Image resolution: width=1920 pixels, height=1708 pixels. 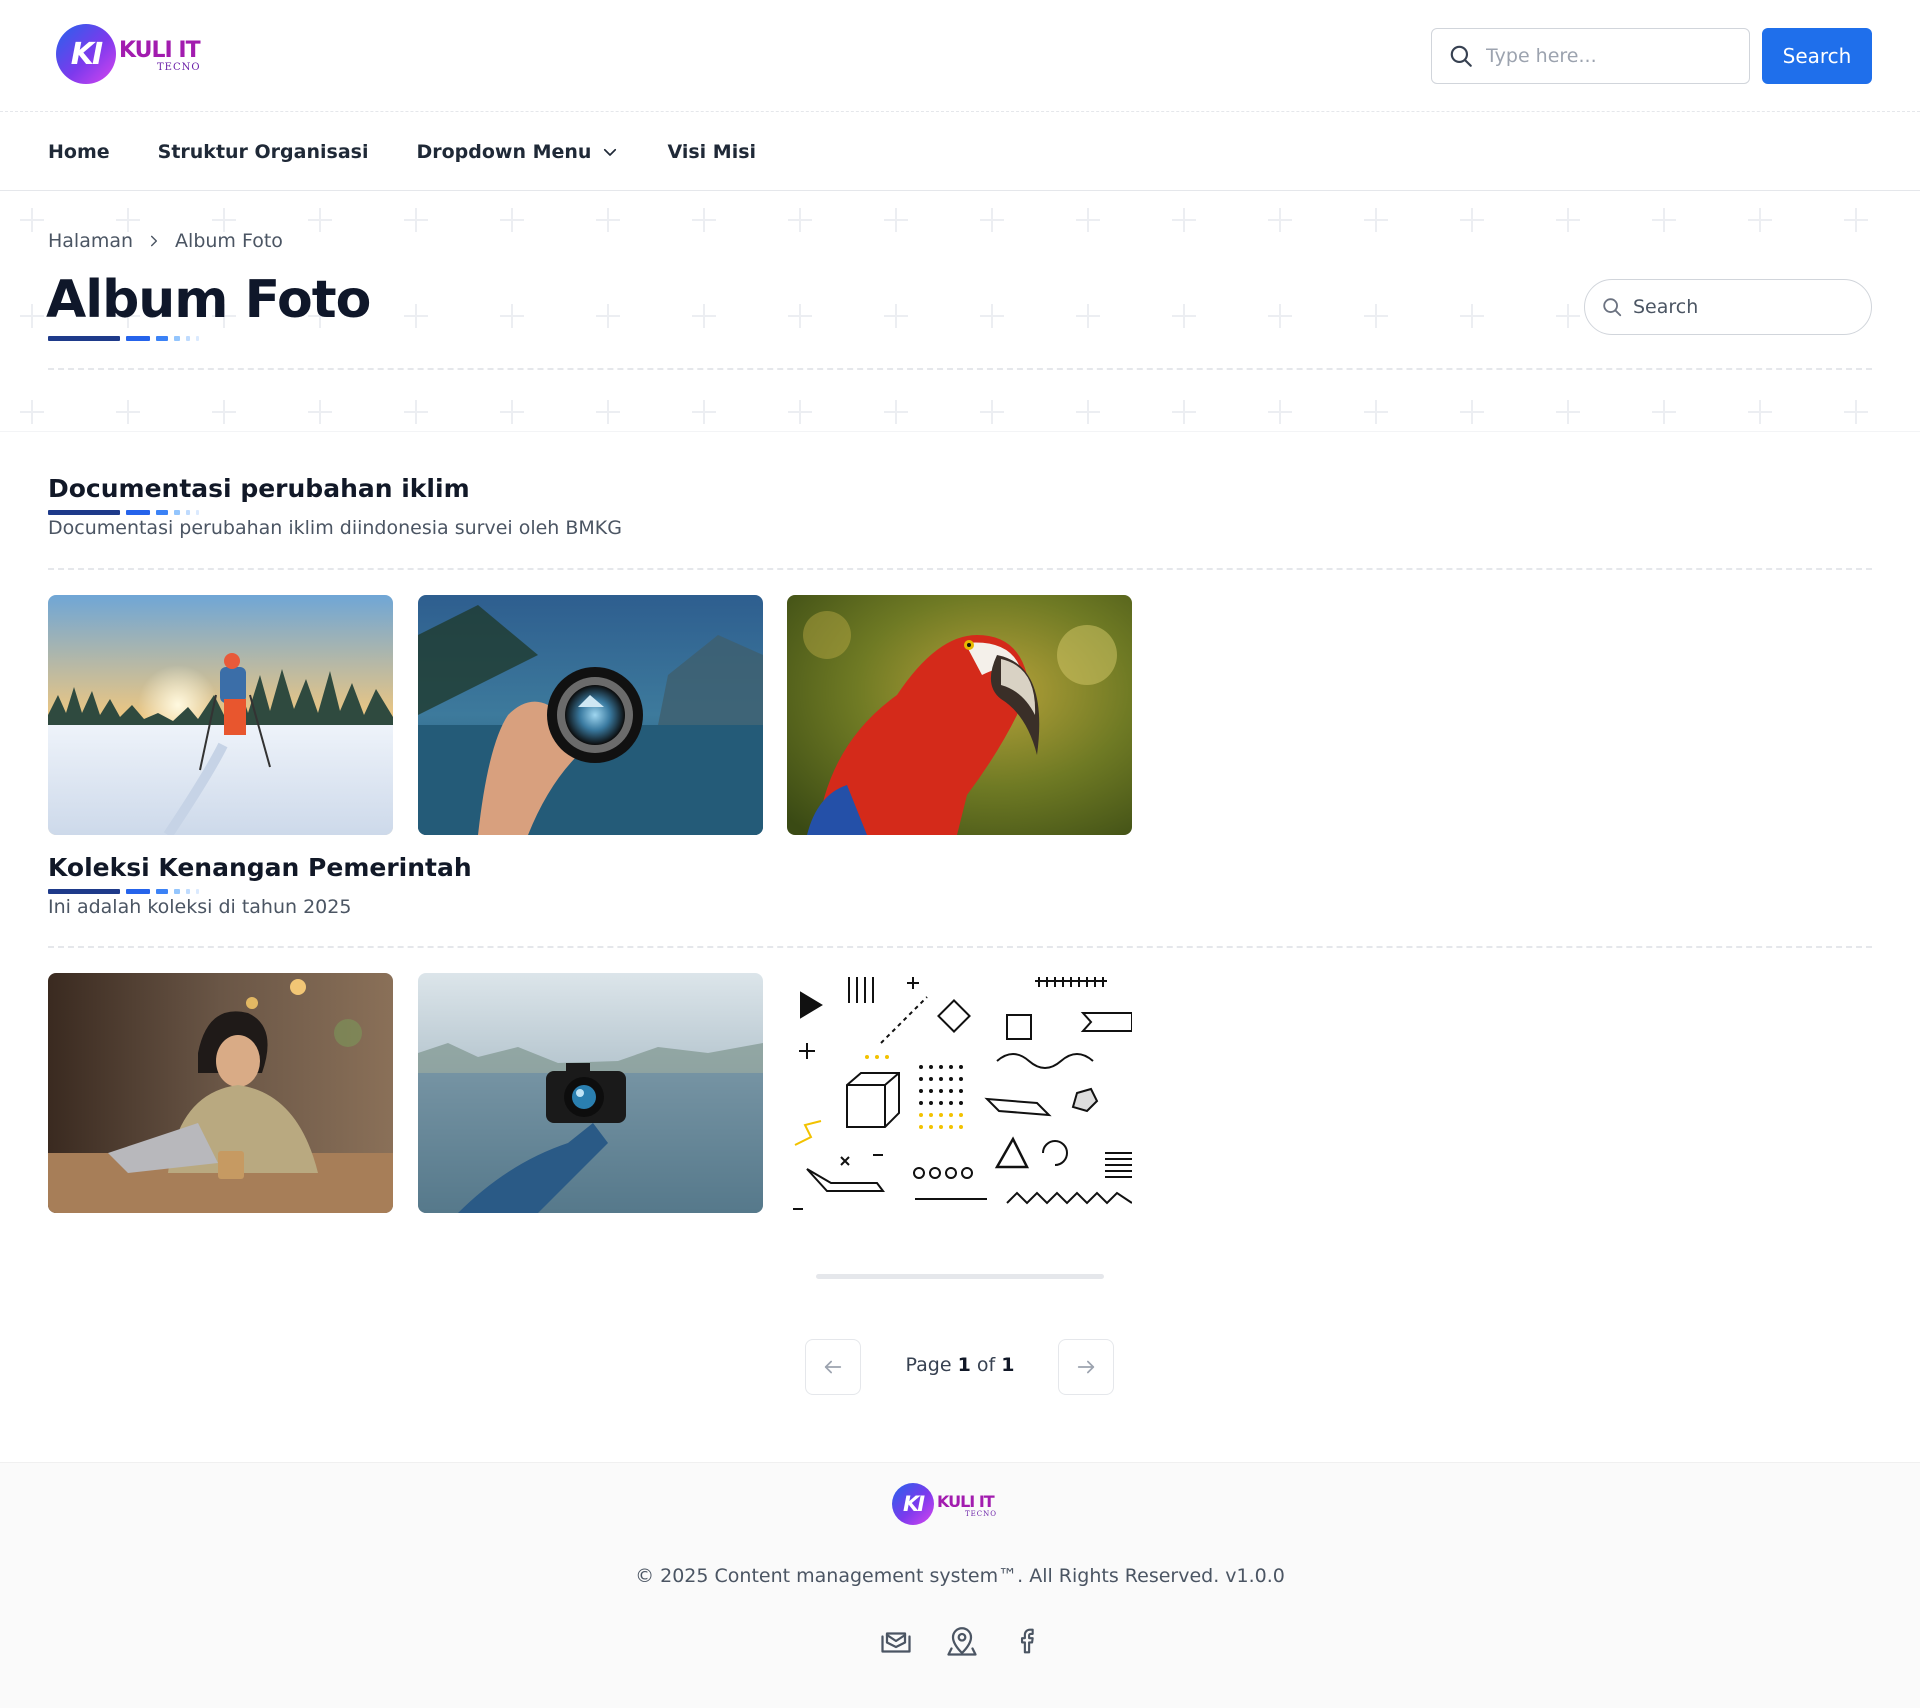 I want to click on pagination-total-pages: 1, so click(x=1008, y=1365).